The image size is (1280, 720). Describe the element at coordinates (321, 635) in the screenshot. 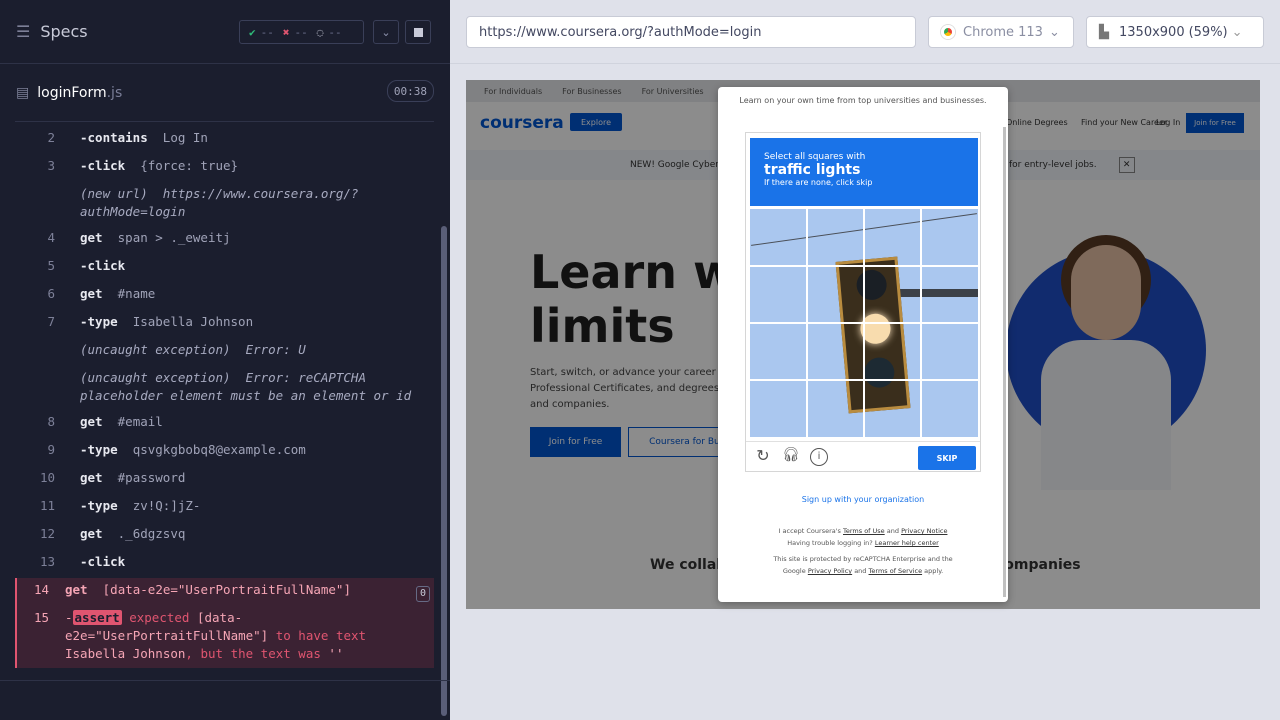

I see `assert-to-have: to have text` at that location.